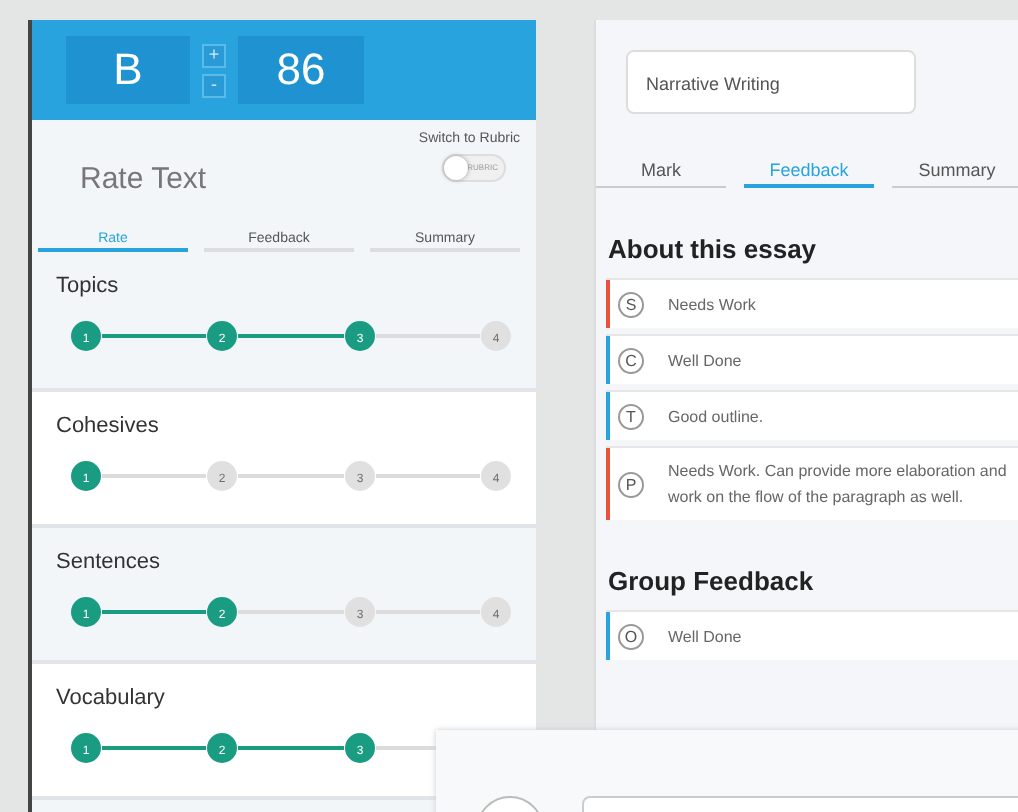 The width and height of the screenshot is (1018, 812). Describe the element at coordinates (631, 636) in the screenshot. I see `letter-badge: O` at that location.